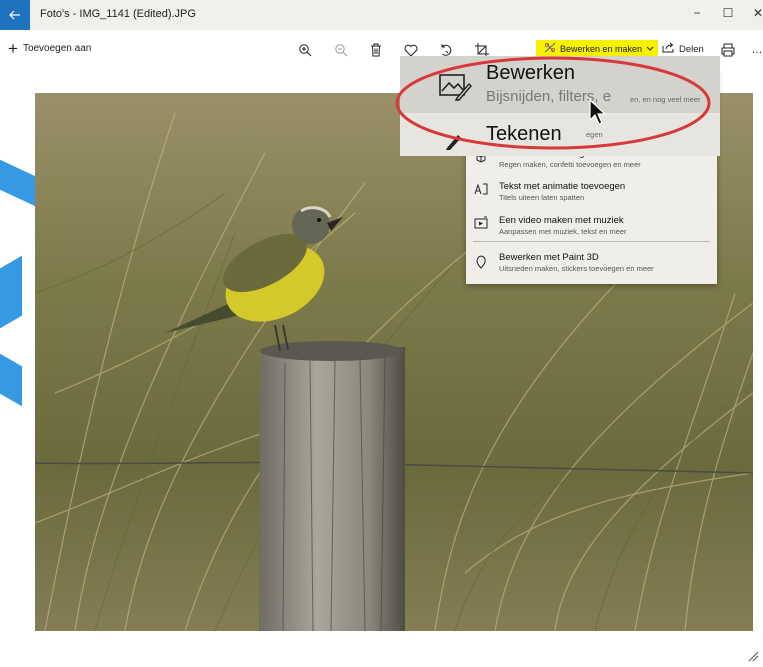 The width and height of the screenshot is (763, 667). I want to click on menu-separator, so click(591, 241).